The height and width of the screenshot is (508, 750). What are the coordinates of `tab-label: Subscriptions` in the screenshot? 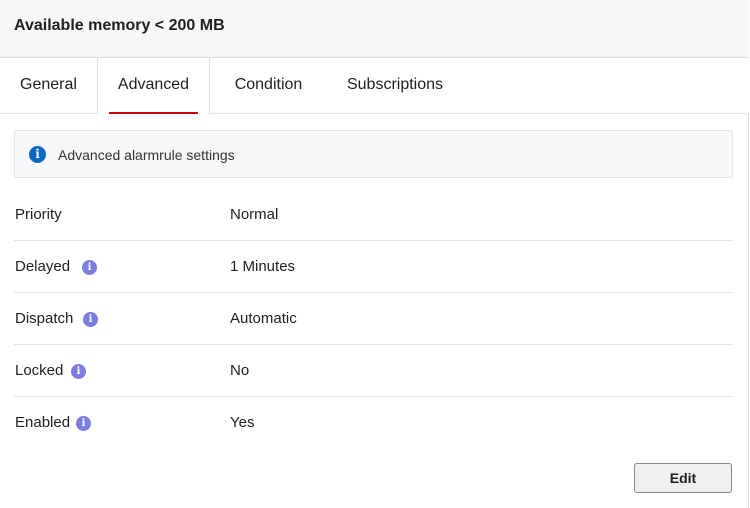 It's located at (395, 84).